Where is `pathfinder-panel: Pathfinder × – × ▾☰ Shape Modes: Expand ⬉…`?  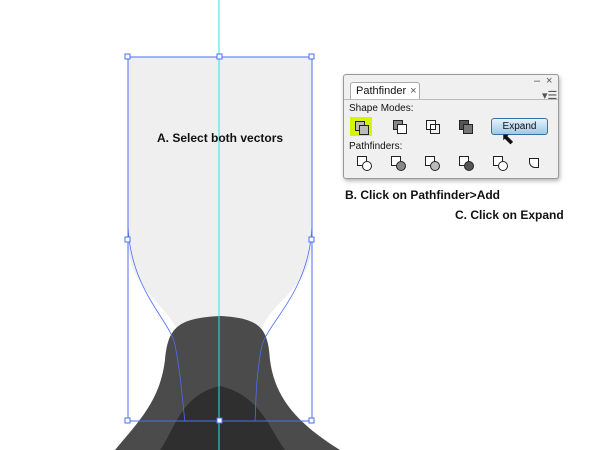
pathfinder-panel: Pathfinder × – × ▾☰ Shape Modes: Expand ⬉… is located at coordinates (451, 126).